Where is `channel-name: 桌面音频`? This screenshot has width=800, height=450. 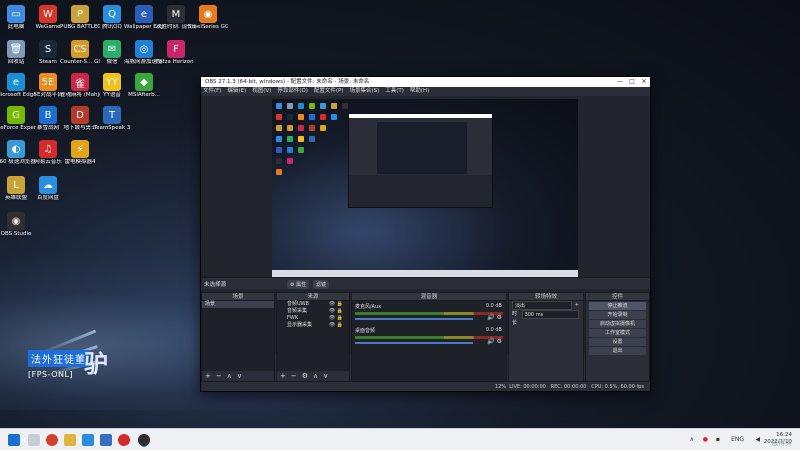
channel-name: 桌面音频 is located at coordinates (365, 331).